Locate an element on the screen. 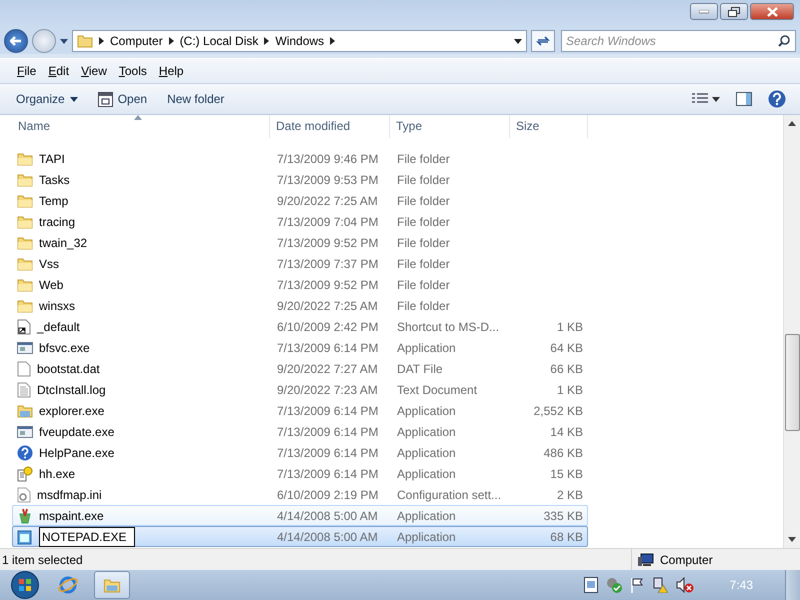 This screenshot has height=600, width=800. back-button is located at coordinates (16, 41).